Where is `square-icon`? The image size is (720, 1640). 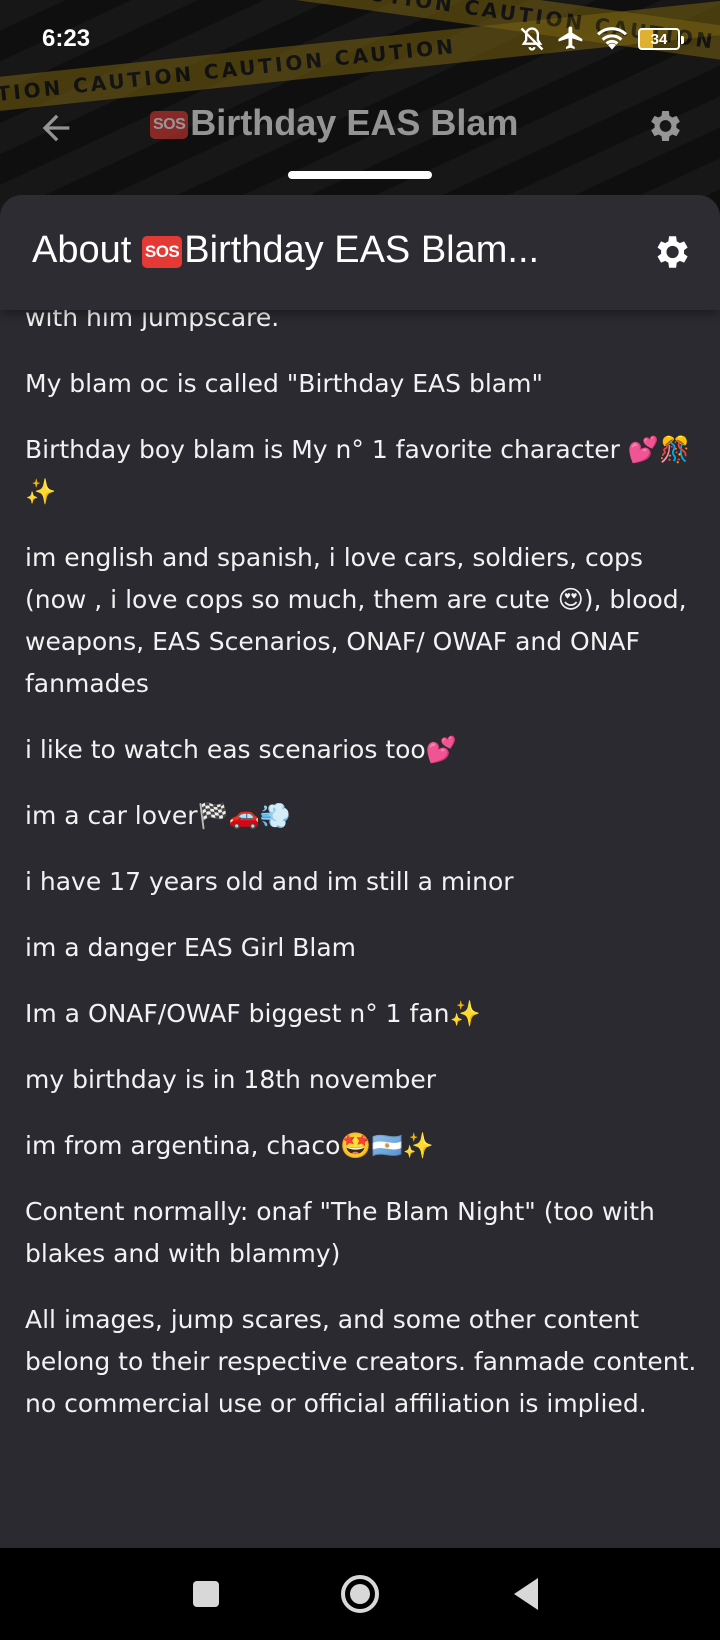 square-icon is located at coordinates (206, 1594).